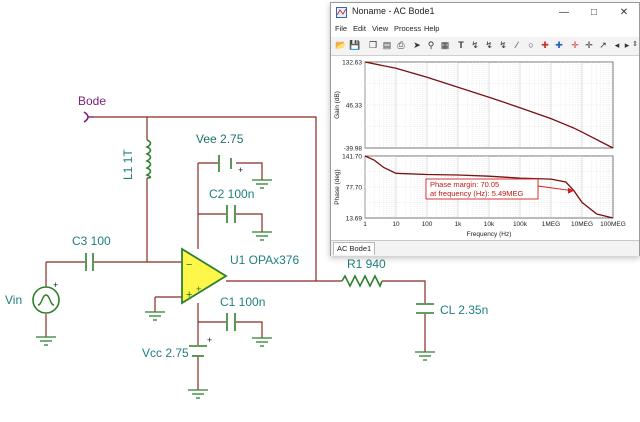  What do you see at coordinates (373, 45) in the screenshot?
I see `copy-icon: ❐` at bounding box center [373, 45].